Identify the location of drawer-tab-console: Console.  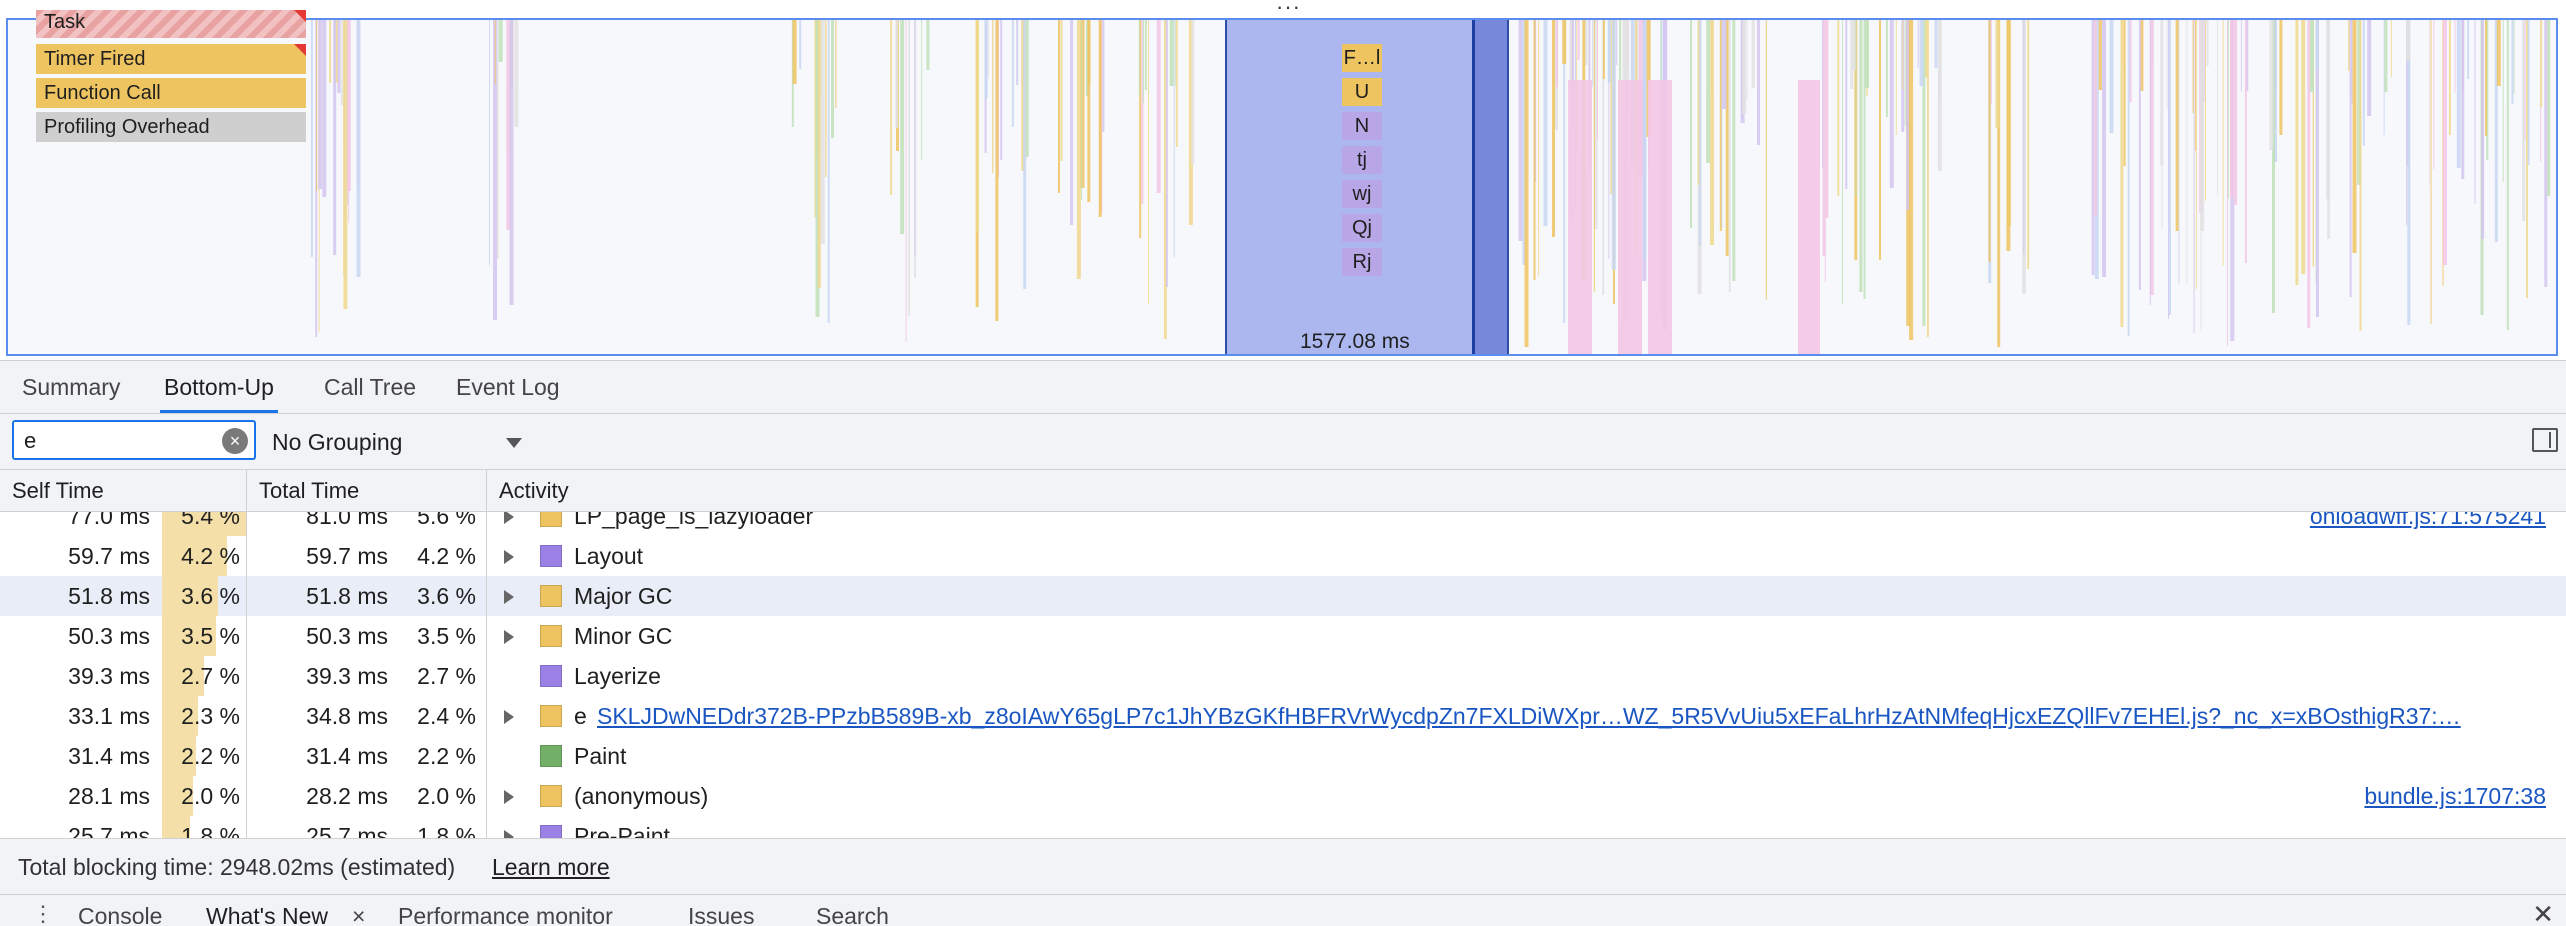
(120, 914).